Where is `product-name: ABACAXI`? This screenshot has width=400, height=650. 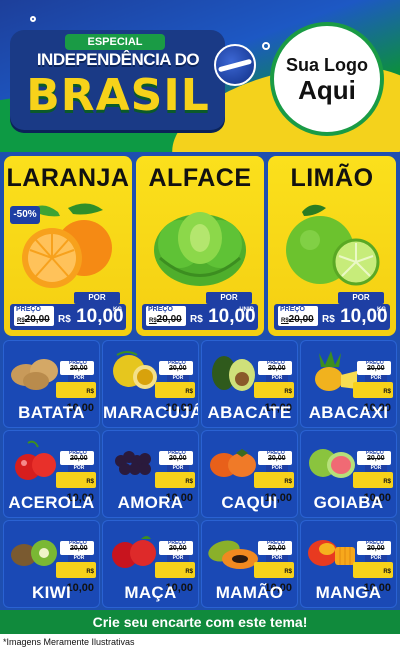
product-name: ABACAXI is located at coordinates (348, 412).